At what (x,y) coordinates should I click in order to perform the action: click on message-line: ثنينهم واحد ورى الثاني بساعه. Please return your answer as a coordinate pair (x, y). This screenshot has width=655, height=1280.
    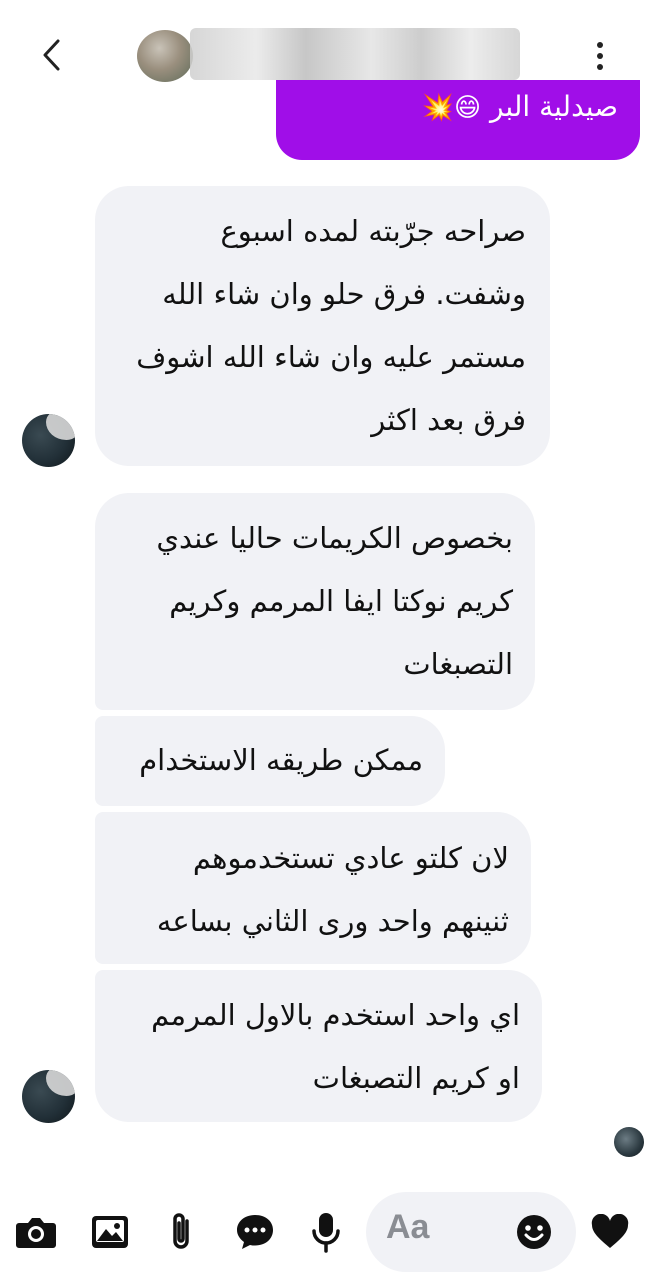
    Looking at the image, I should click on (332, 921).